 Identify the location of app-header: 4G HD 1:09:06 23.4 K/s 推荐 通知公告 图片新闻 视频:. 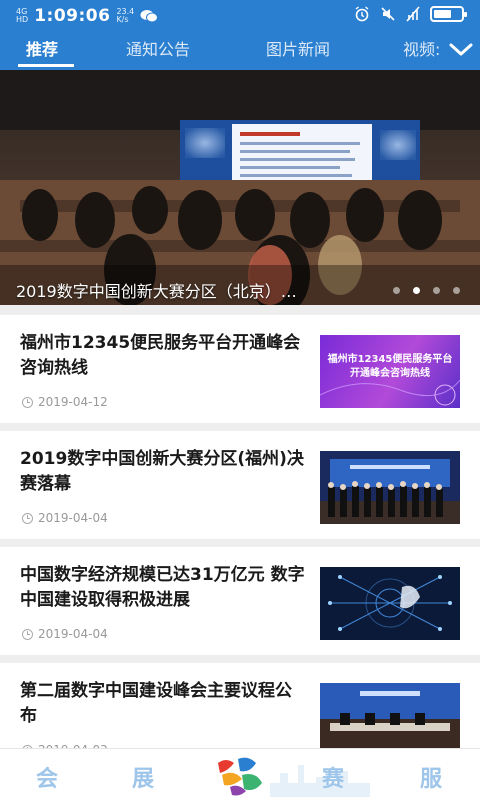
(240, 35).